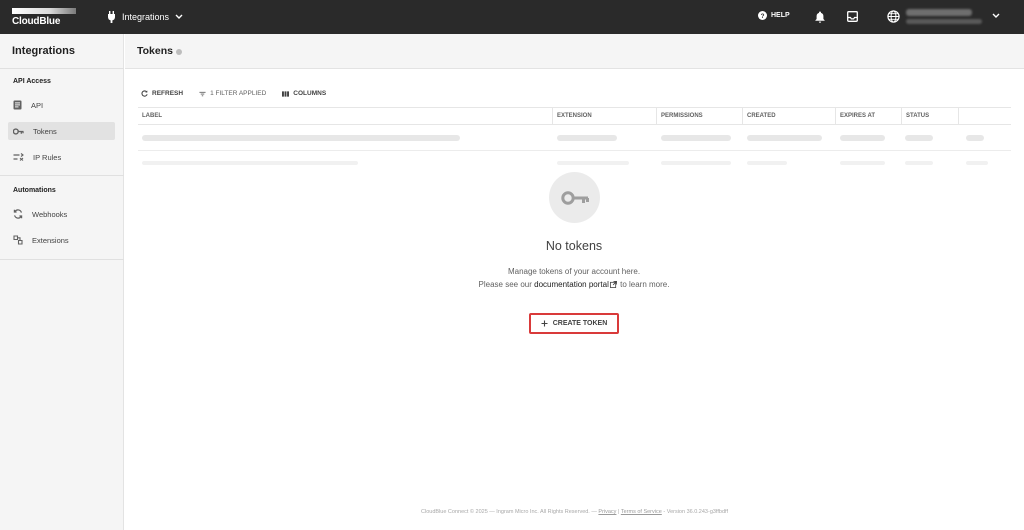 This screenshot has height=530, width=1024. I want to click on sidebar-item-label: Extensions, so click(50, 240).